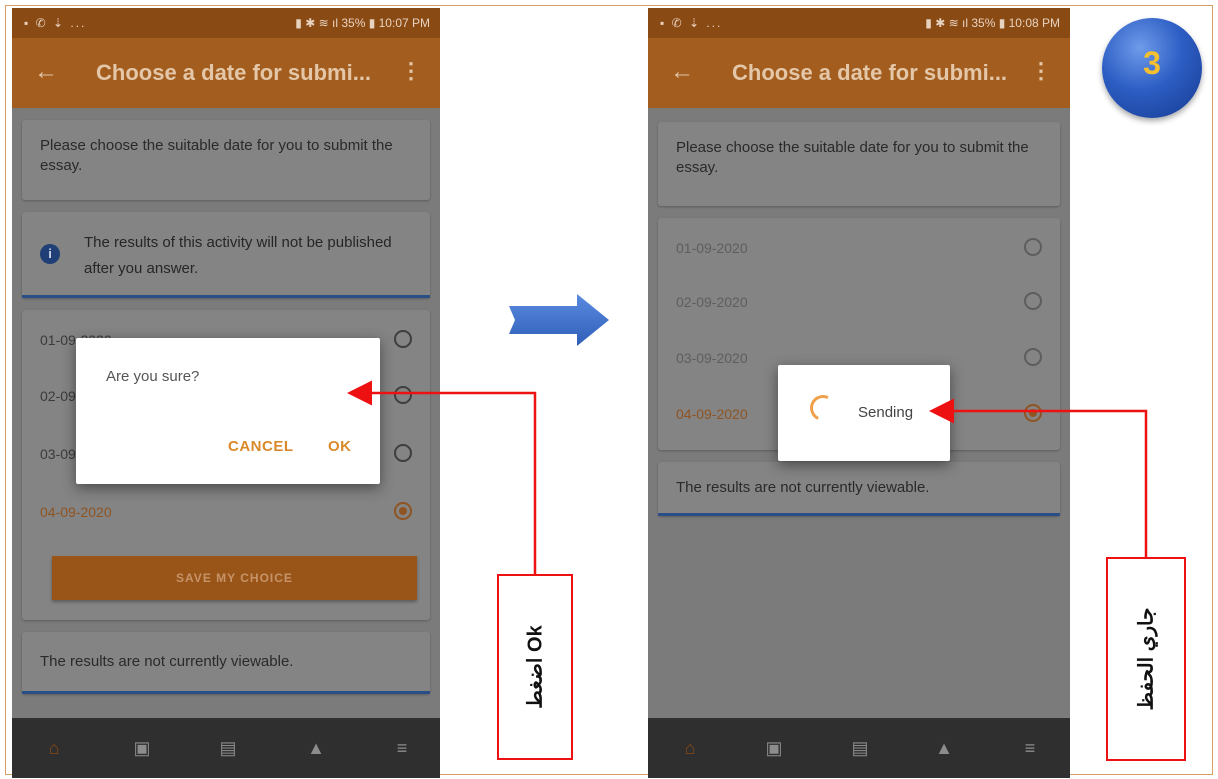 Image resolution: width=1218 pixels, height=779 pixels. I want to click on callout-saving-text: جاري الحفظ, so click(1146, 659).